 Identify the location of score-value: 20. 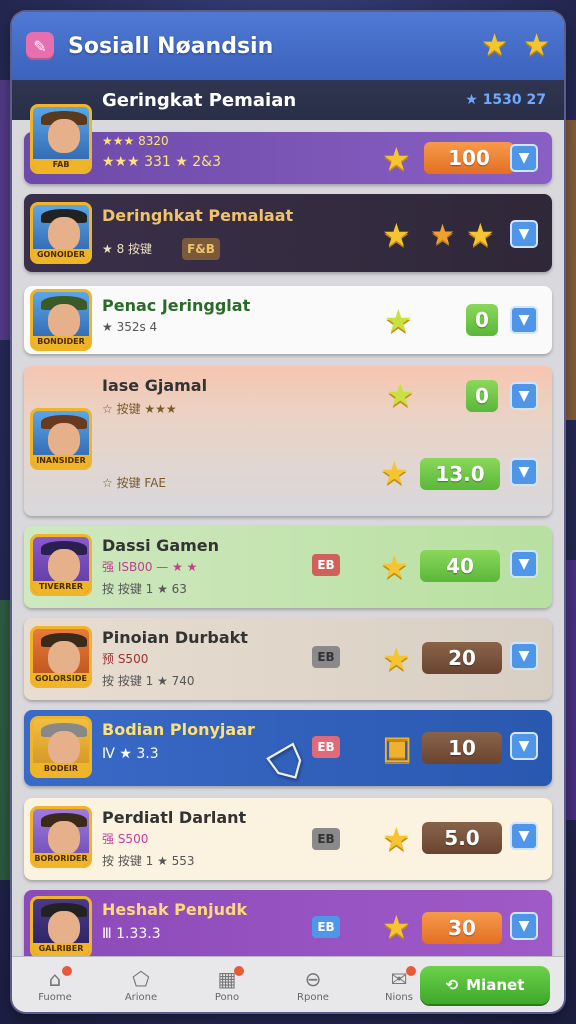
(462, 658).